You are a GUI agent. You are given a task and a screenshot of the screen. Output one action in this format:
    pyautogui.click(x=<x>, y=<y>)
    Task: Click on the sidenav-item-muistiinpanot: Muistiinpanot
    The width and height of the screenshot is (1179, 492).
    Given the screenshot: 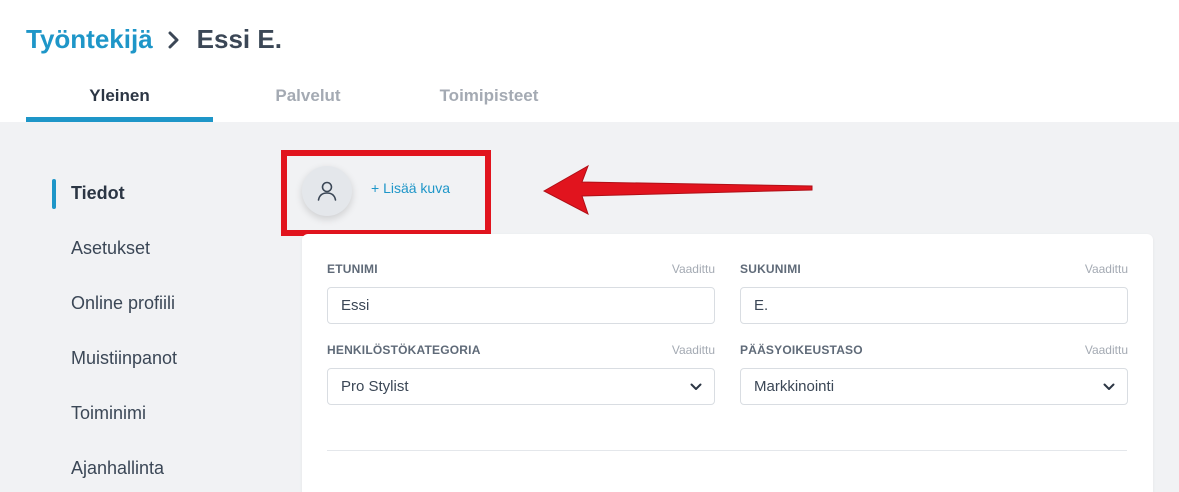 What is the action you would take?
    pyautogui.click(x=114, y=366)
    